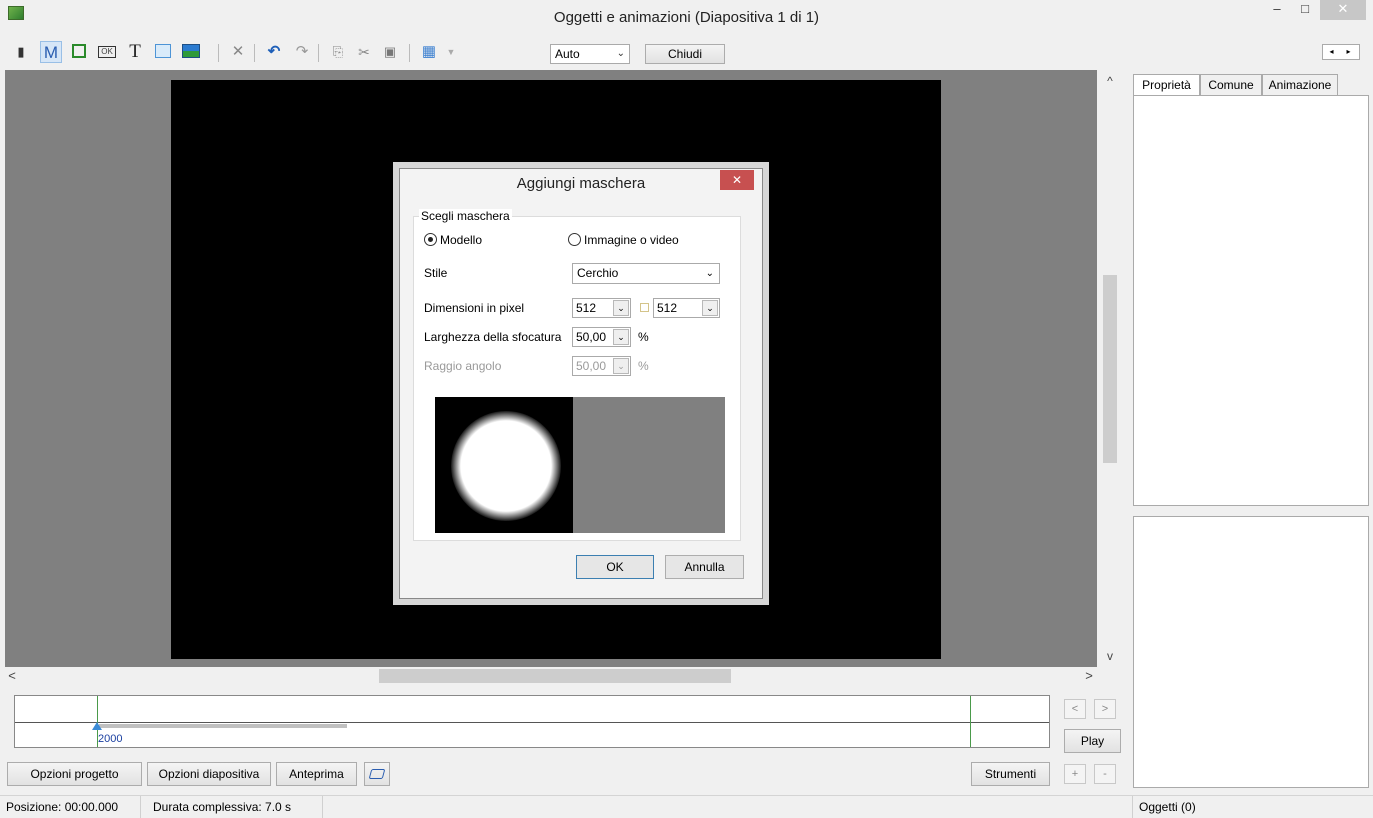  Describe the element at coordinates (1132, 807) in the screenshot. I see `status-separator` at that location.